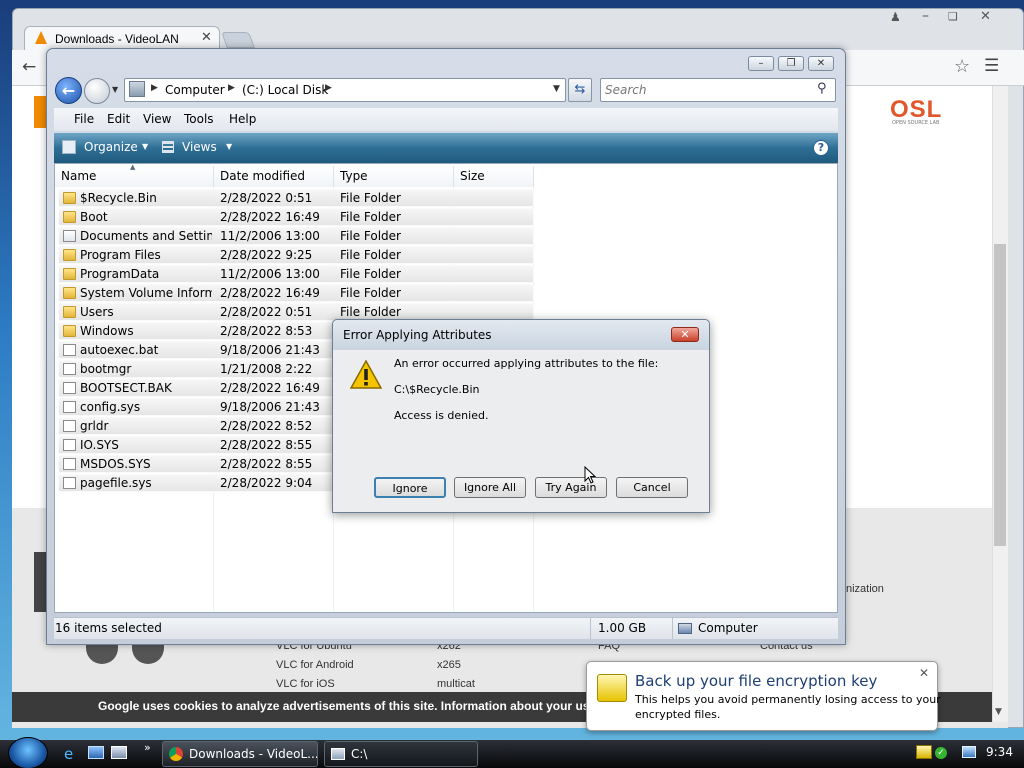  What do you see at coordinates (120, 274) in the screenshot?
I see `file-name: ProgramData` at bounding box center [120, 274].